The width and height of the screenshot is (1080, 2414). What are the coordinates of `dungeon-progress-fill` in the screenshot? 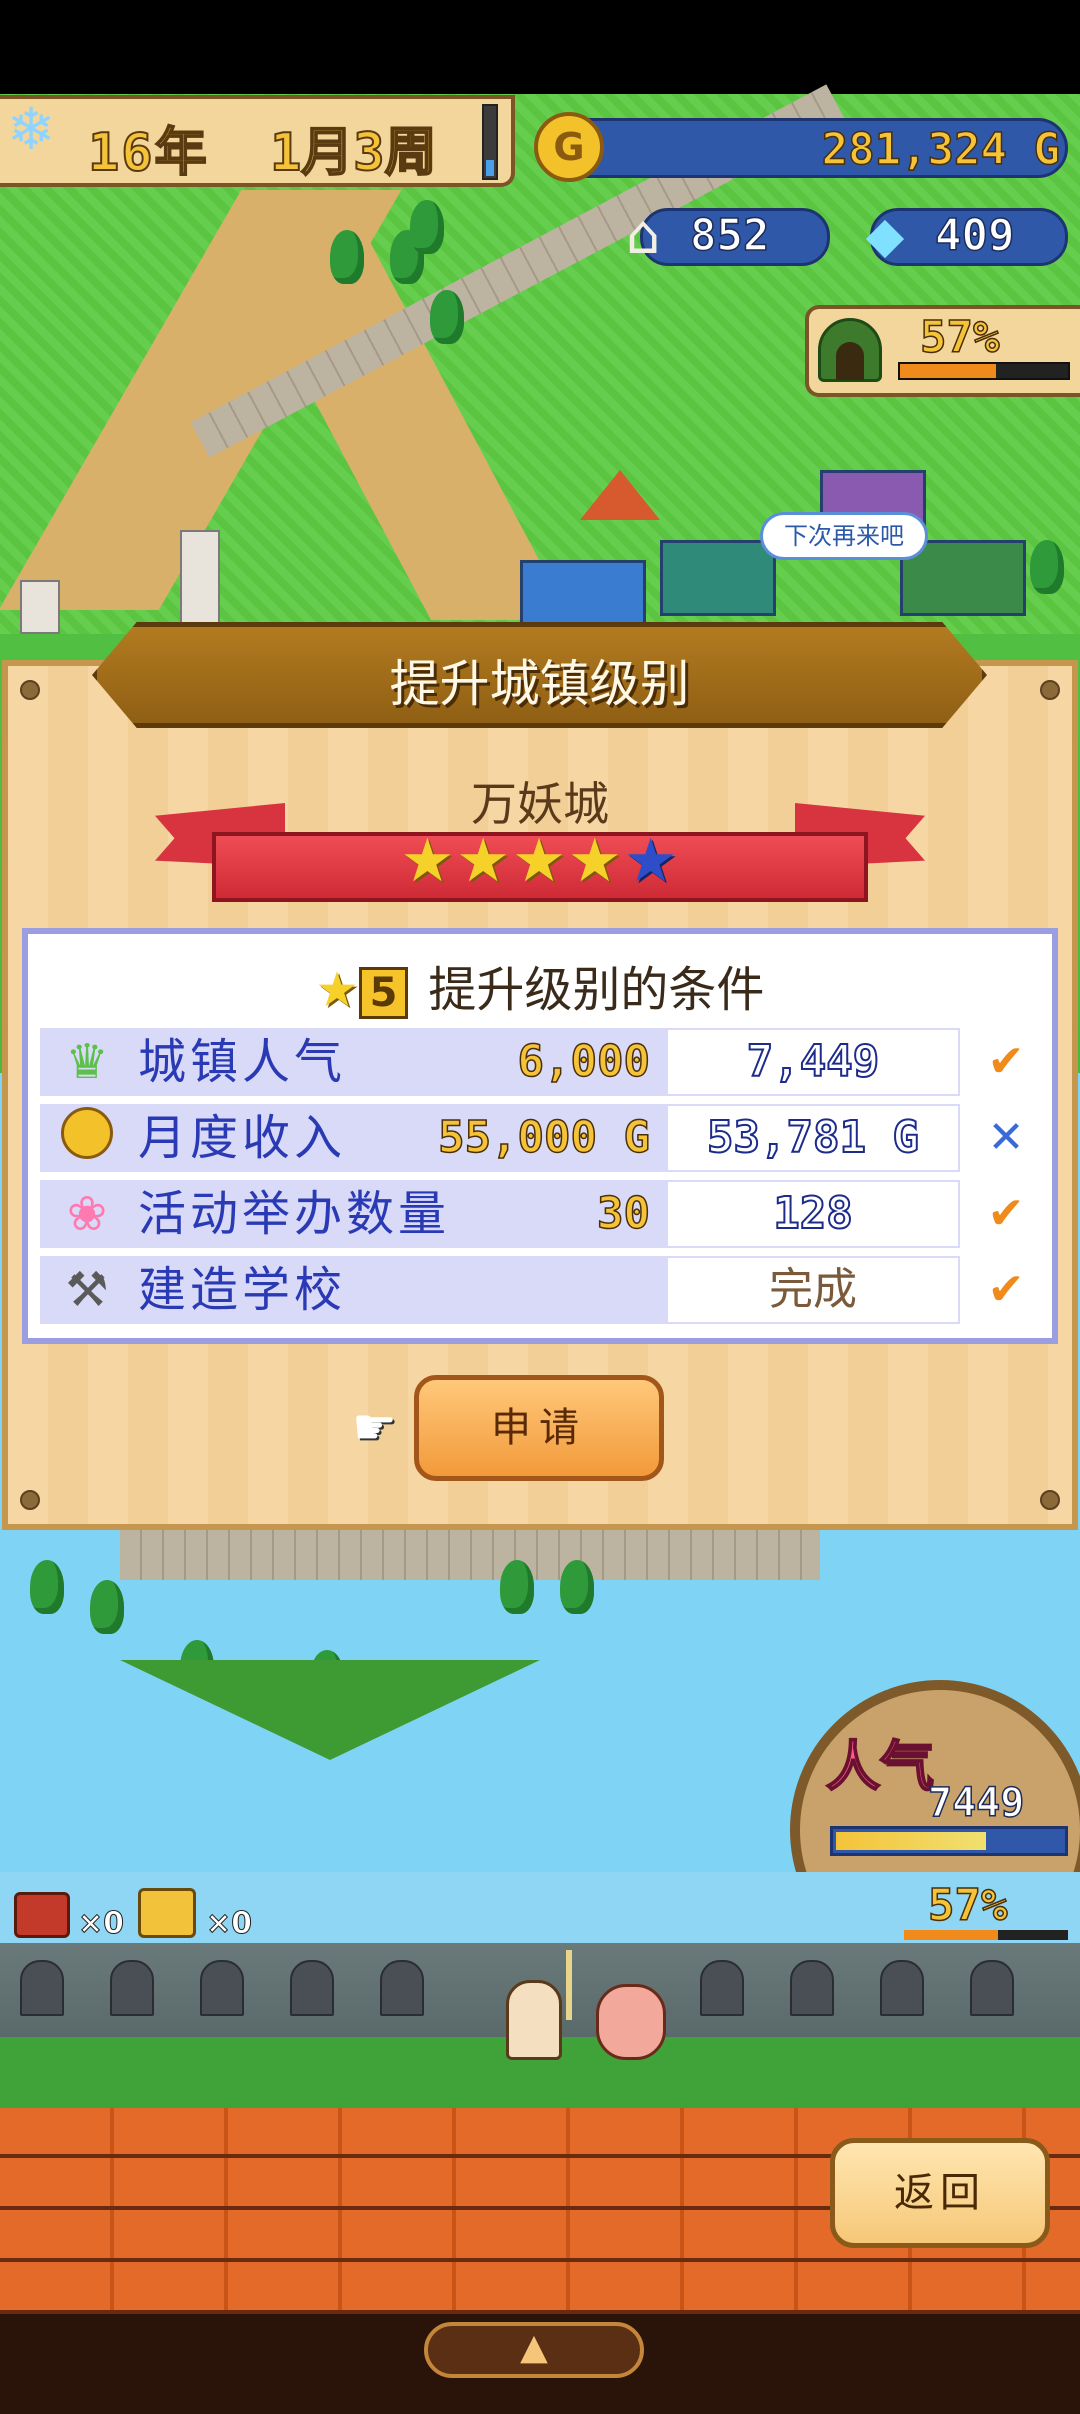 It's located at (948, 371).